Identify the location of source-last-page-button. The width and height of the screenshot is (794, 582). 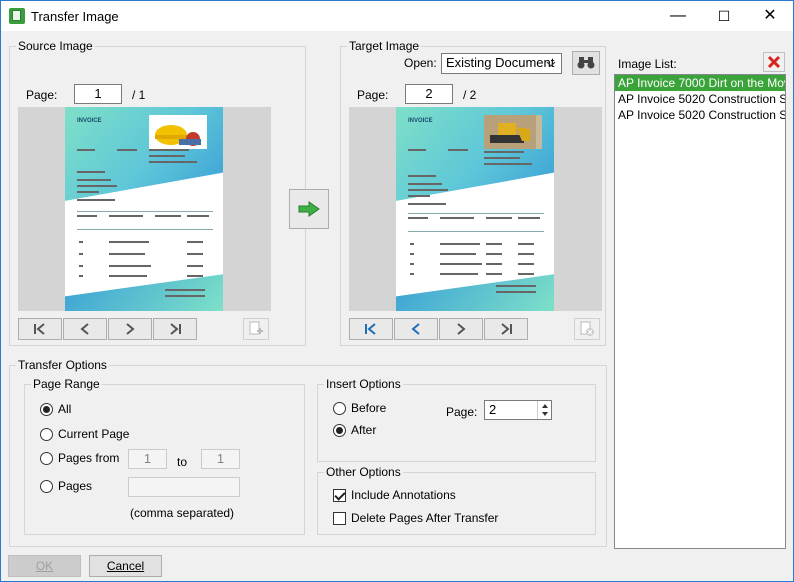
(175, 329).